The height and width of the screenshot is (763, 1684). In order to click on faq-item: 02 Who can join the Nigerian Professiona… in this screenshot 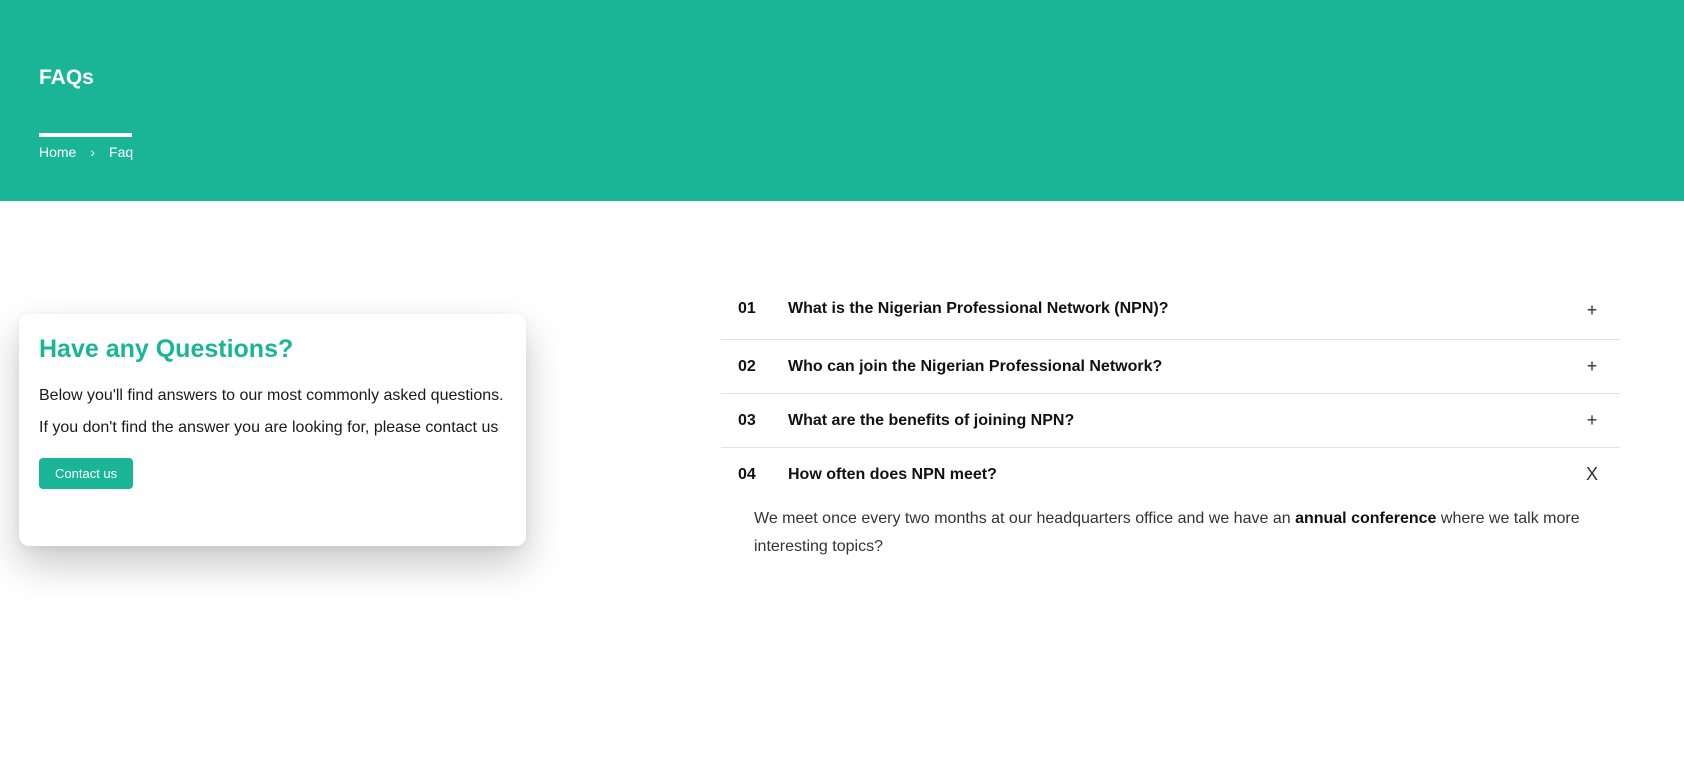, I will do `click(1170, 367)`.